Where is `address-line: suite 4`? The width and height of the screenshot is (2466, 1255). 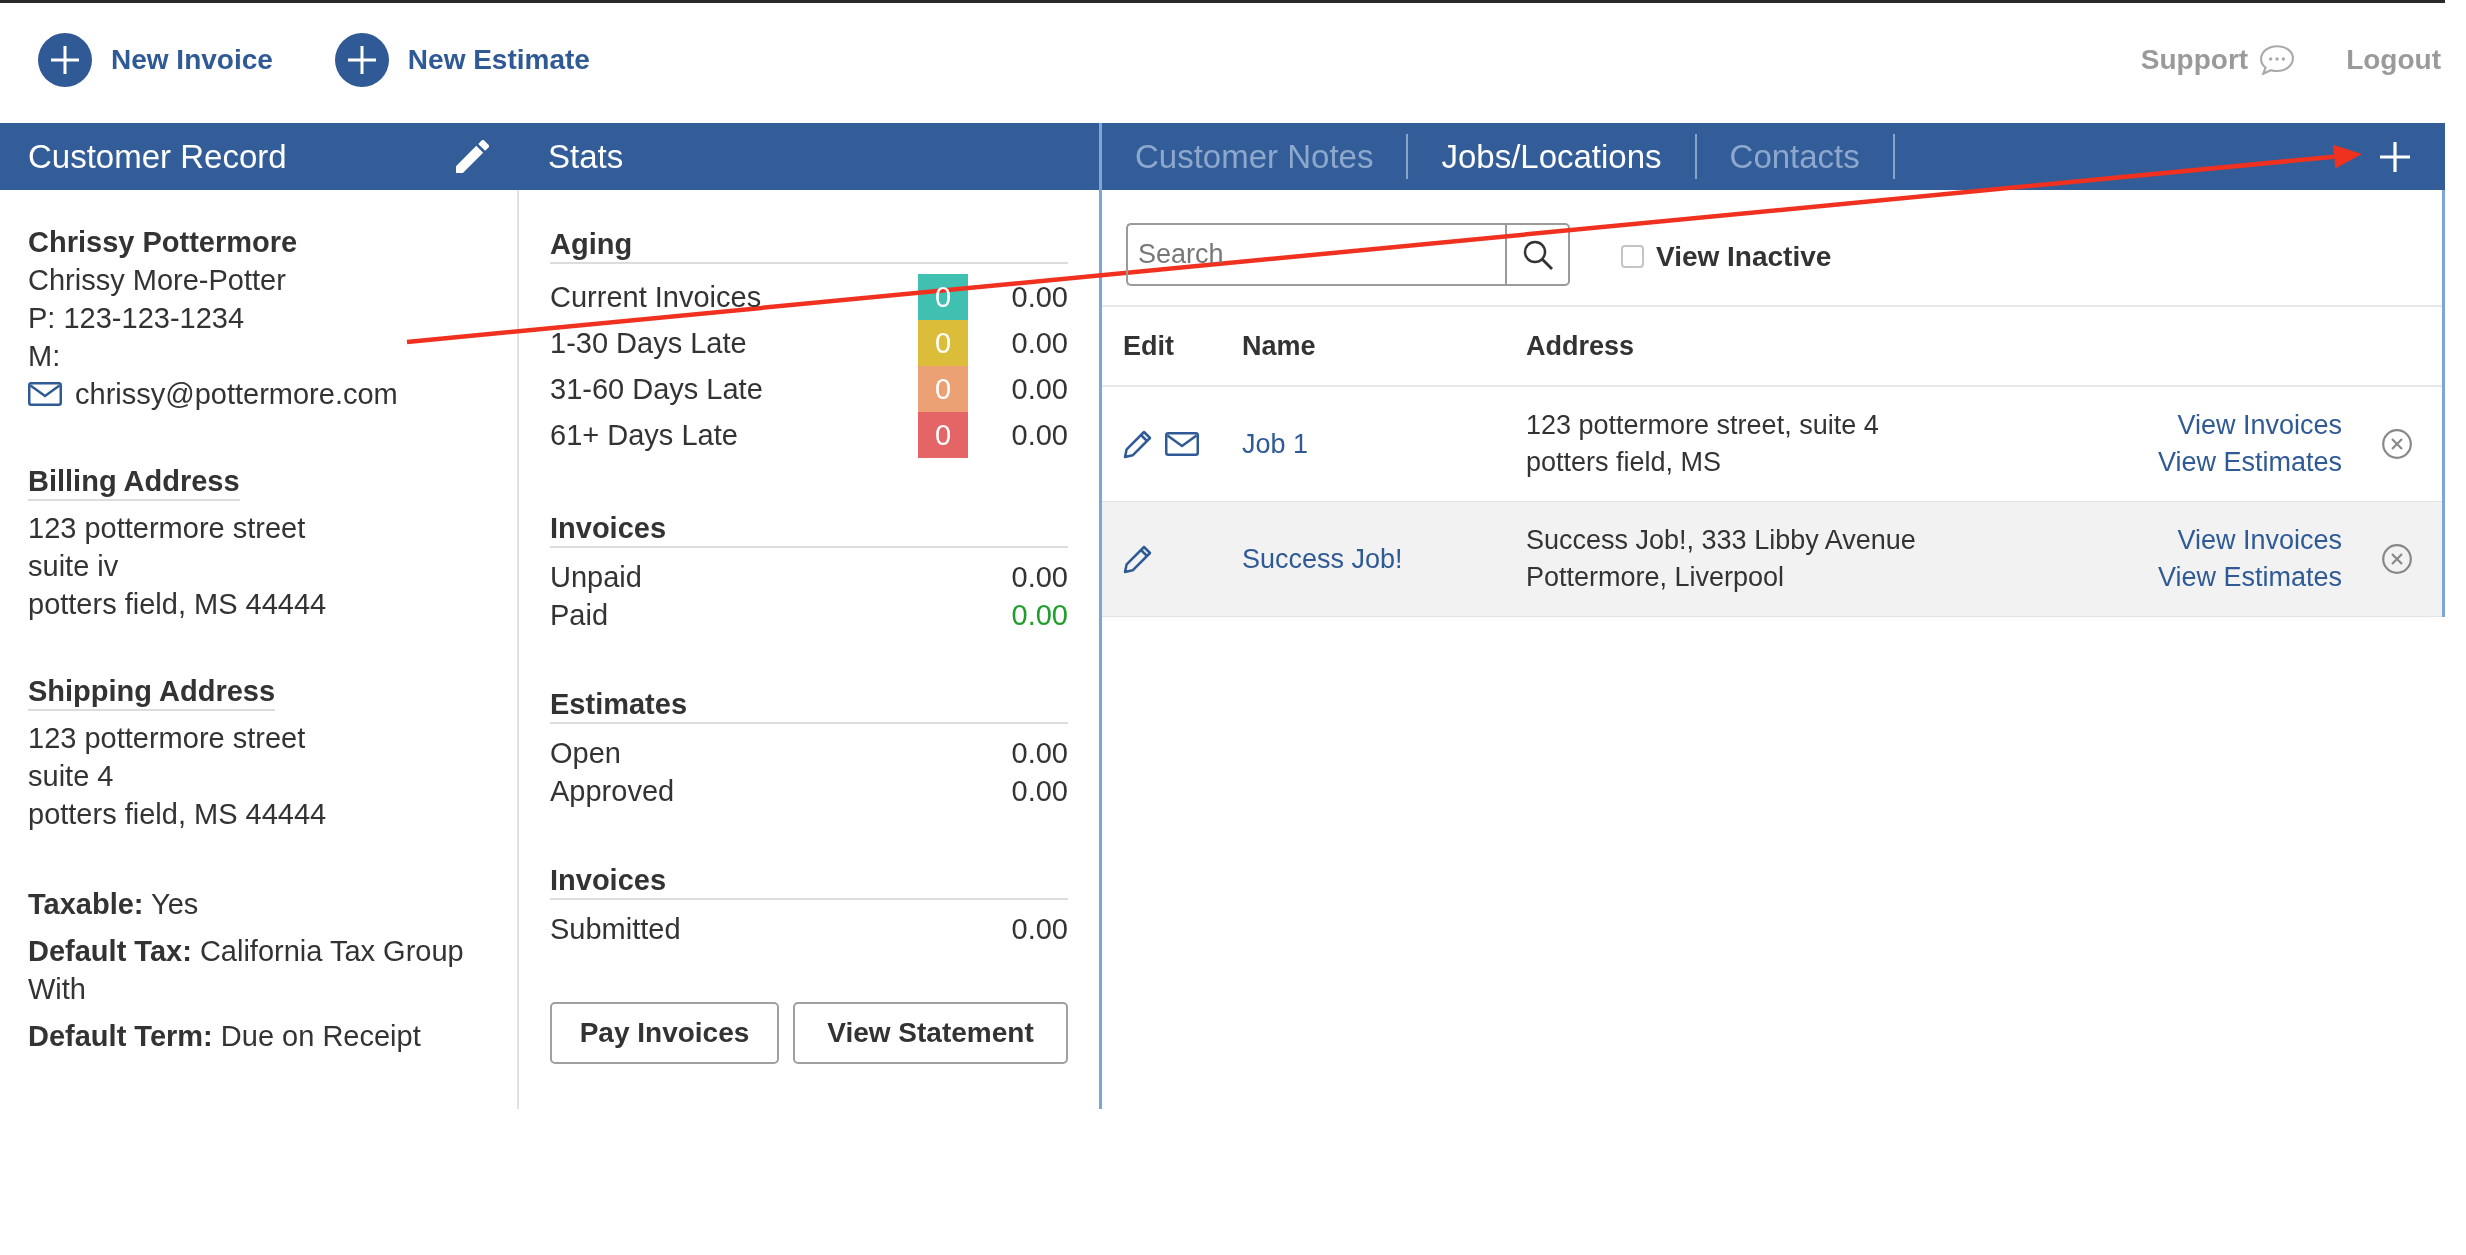
address-line: suite 4 is located at coordinates (71, 776).